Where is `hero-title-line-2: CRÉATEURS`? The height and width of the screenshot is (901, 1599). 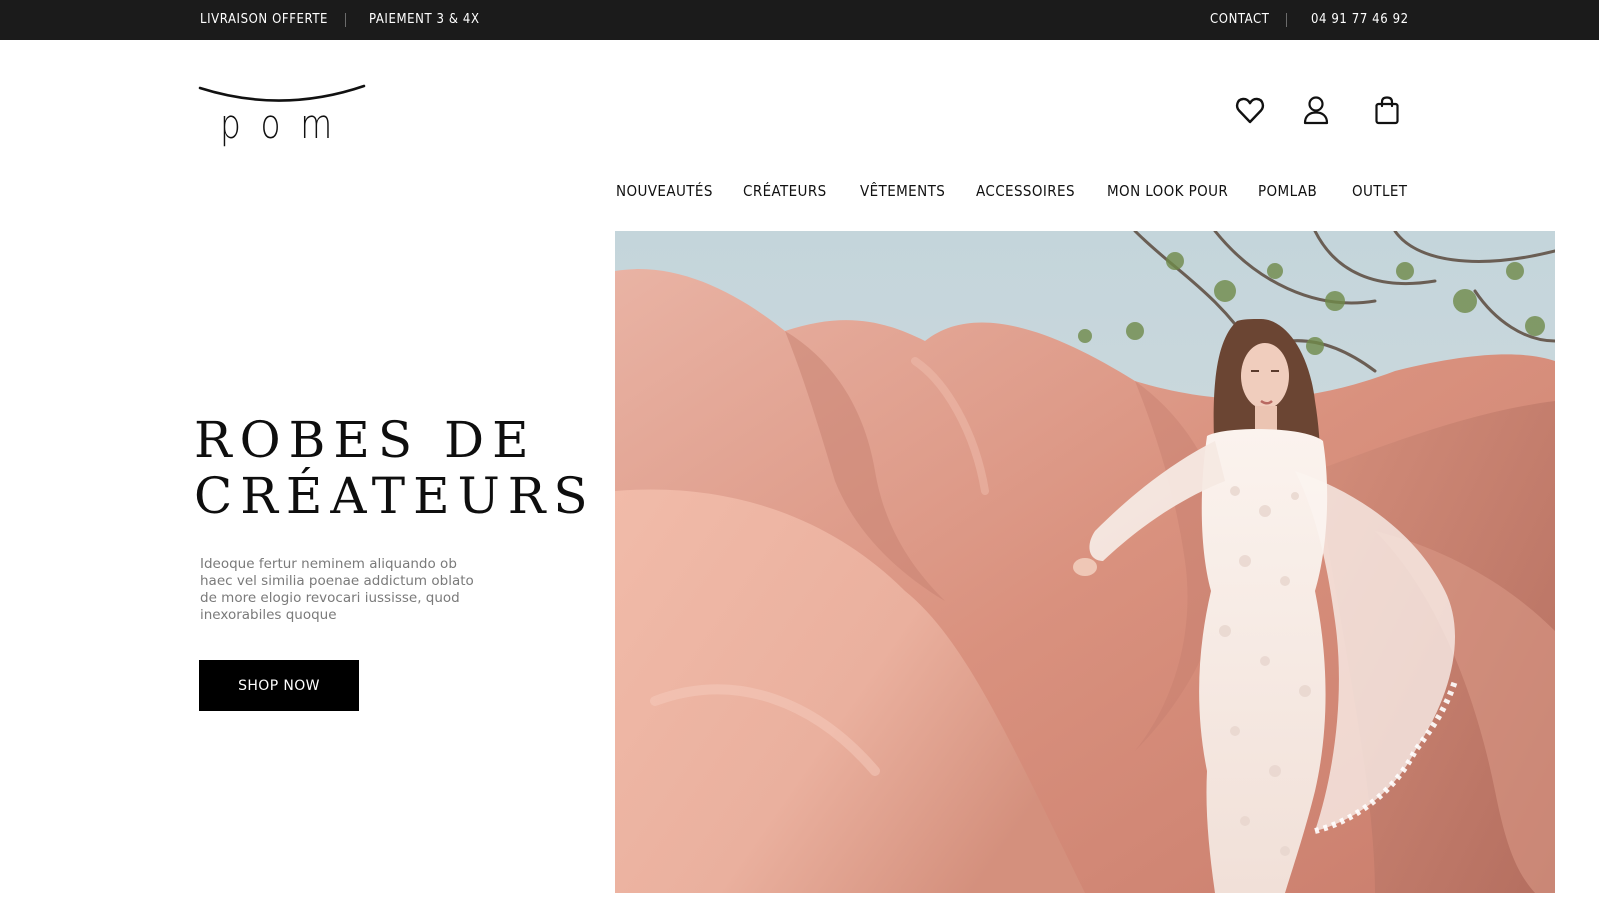 hero-title-line-2: CRÉATEURS is located at coordinates (395, 496).